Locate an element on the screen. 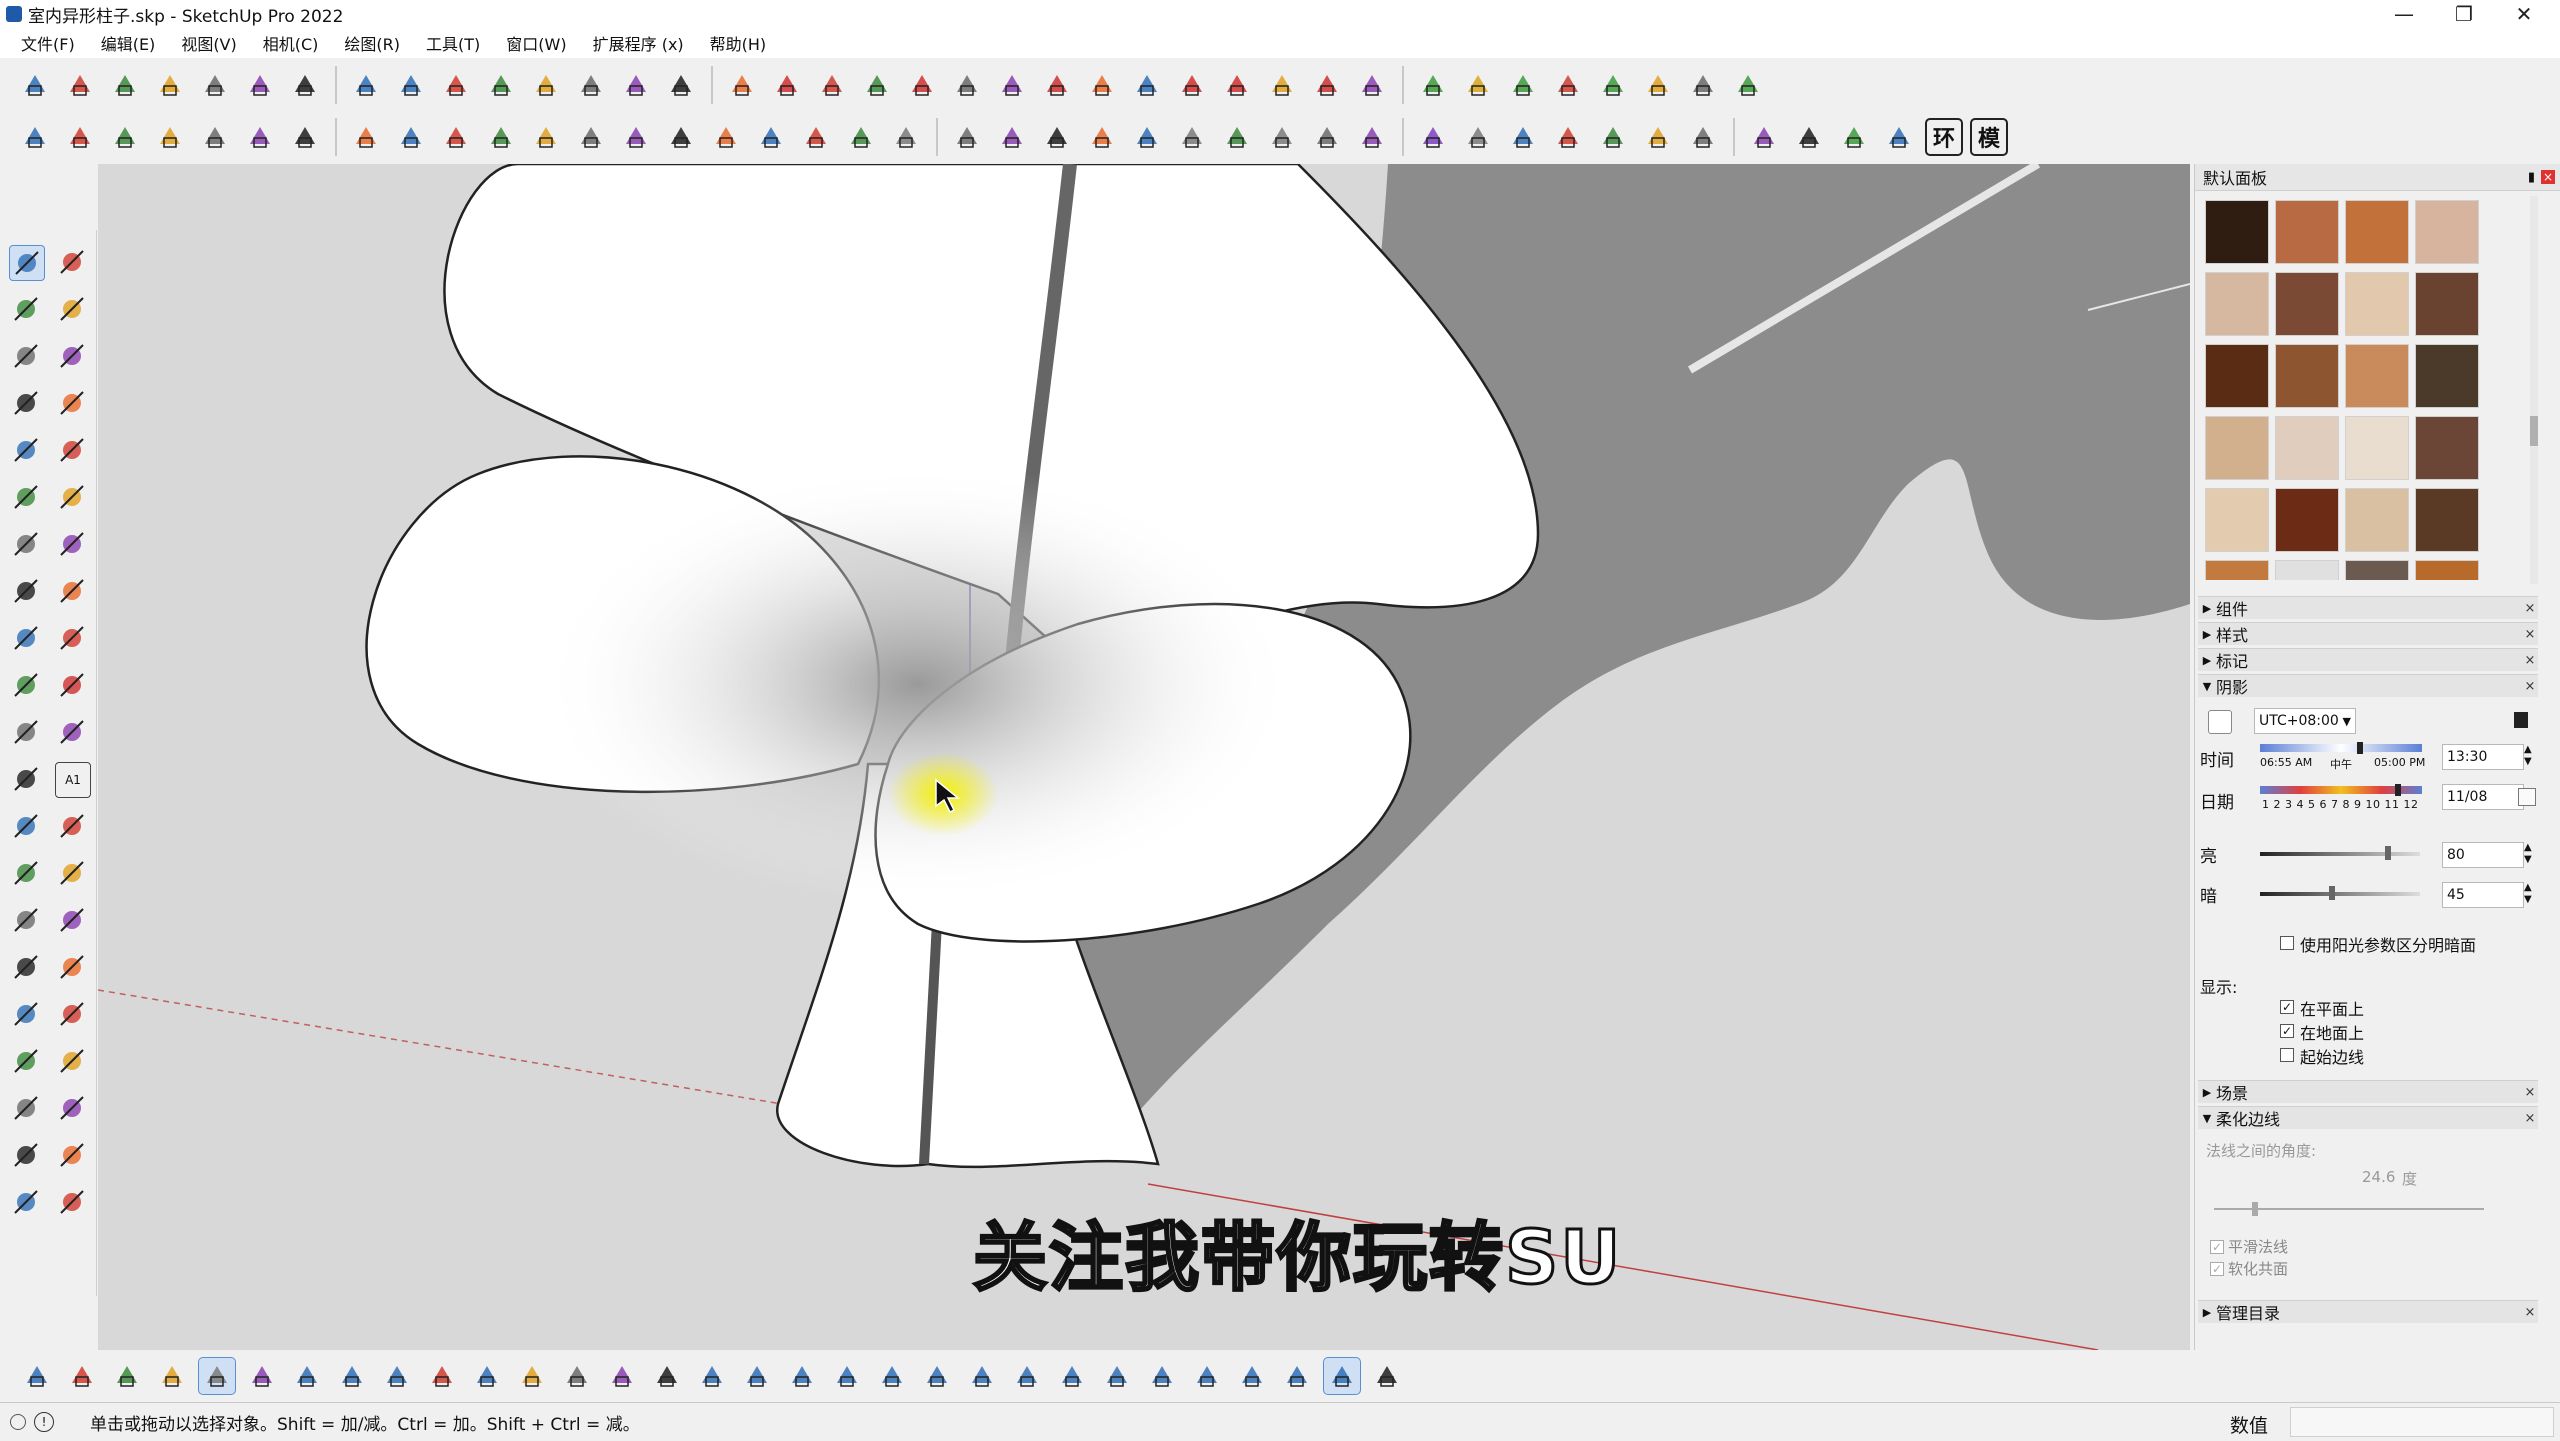 The width and height of the screenshot is (2560, 1441). tray-close-icon: × is located at coordinates (2548, 177).